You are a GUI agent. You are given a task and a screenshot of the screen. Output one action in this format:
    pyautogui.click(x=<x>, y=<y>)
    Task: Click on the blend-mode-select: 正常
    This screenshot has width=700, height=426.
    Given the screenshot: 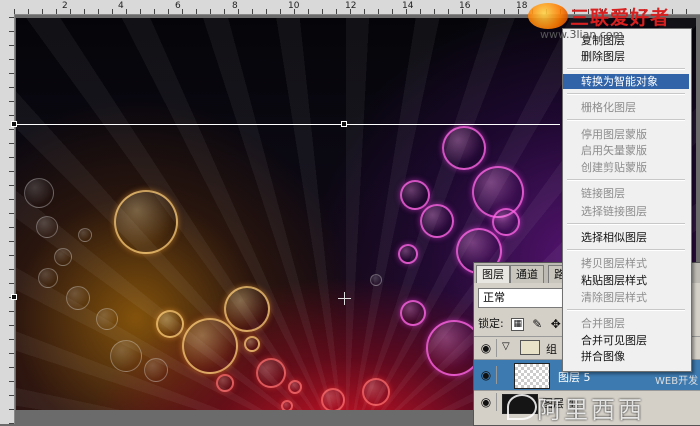 What is the action you would take?
    pyautogui.click(x=522, y=298)
    